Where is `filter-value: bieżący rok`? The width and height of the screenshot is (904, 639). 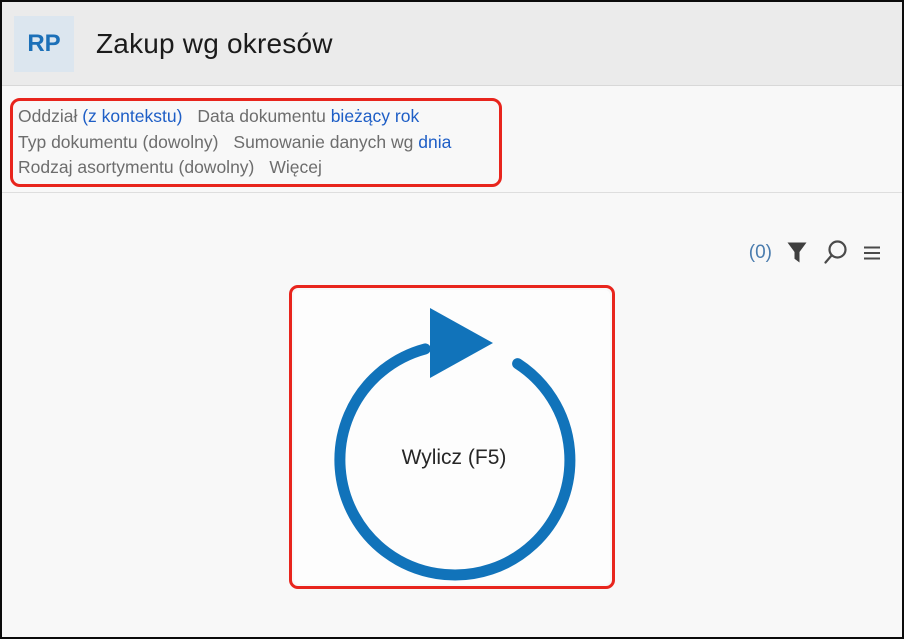
filter-value: bieżący rok is located at coordinates (375, 116).